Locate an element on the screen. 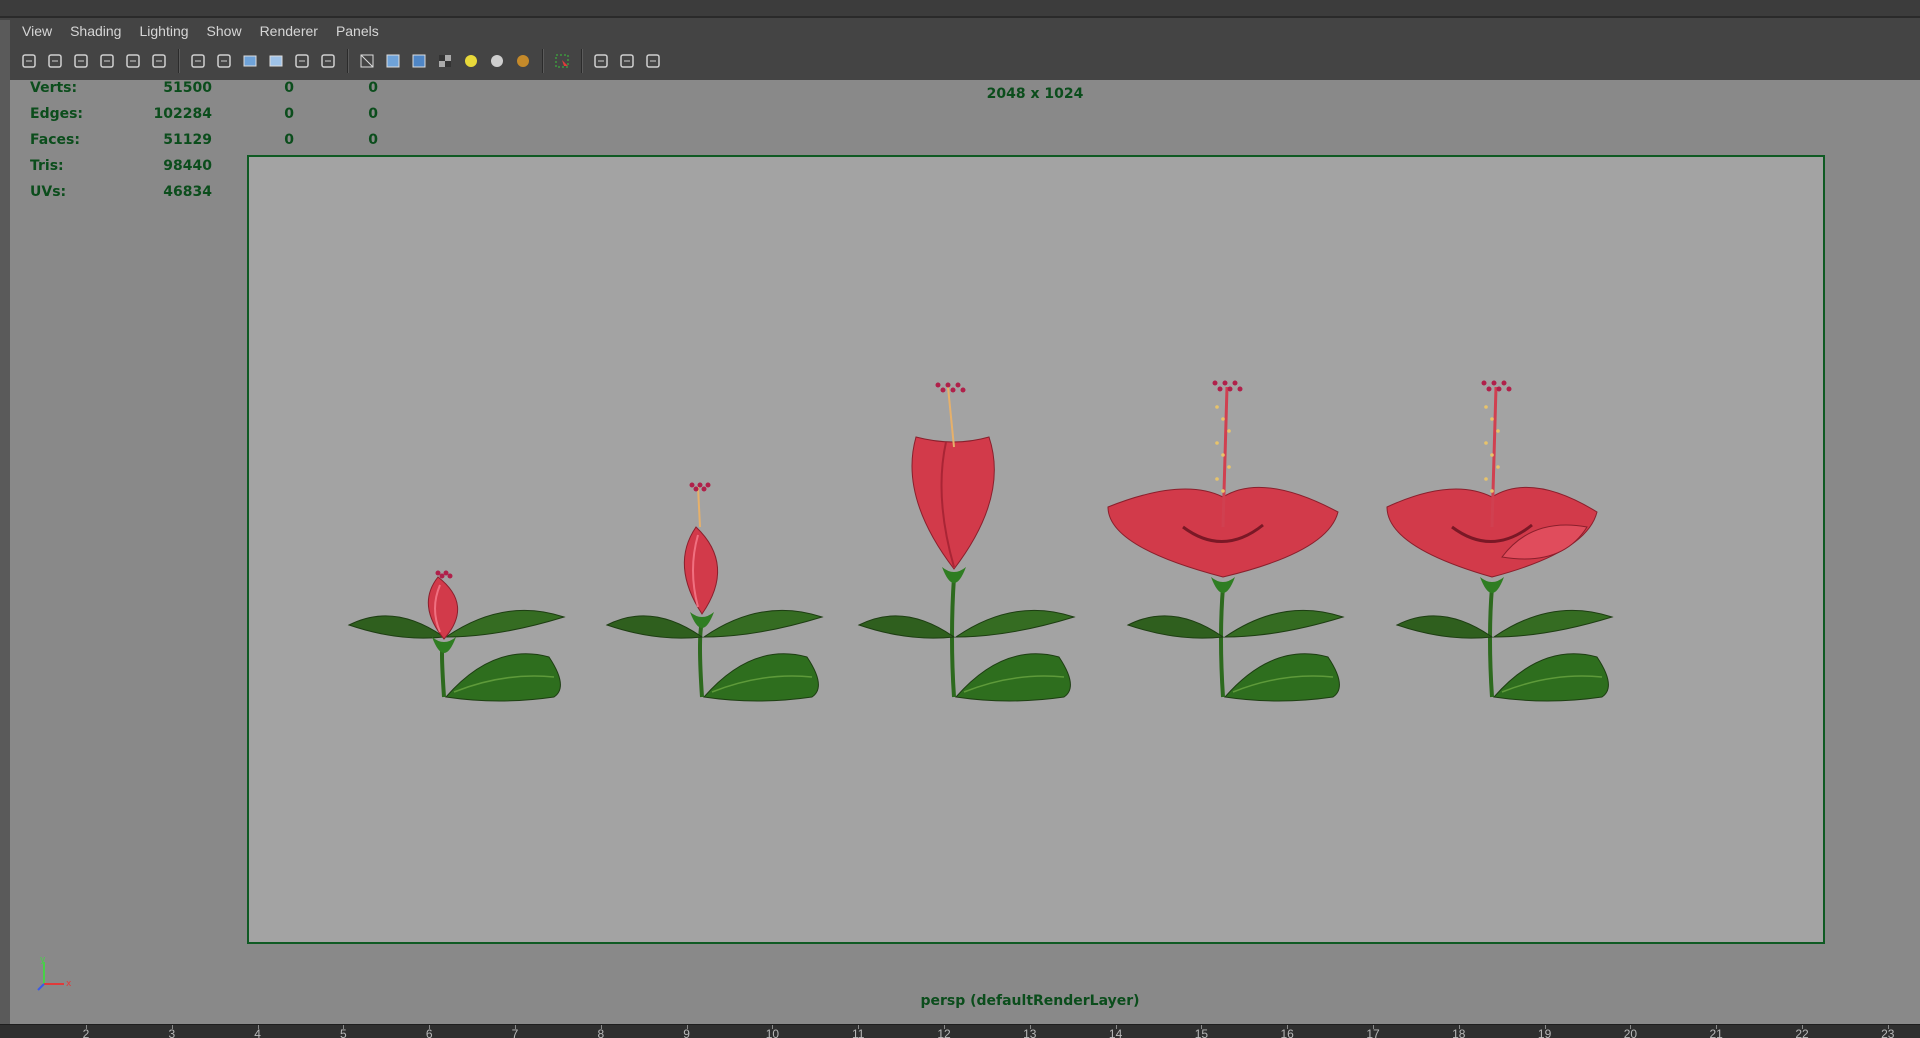 The width and height of the screenshot is (1920, 1038). hud-label: Faces: is located at coordinates (55, 140).